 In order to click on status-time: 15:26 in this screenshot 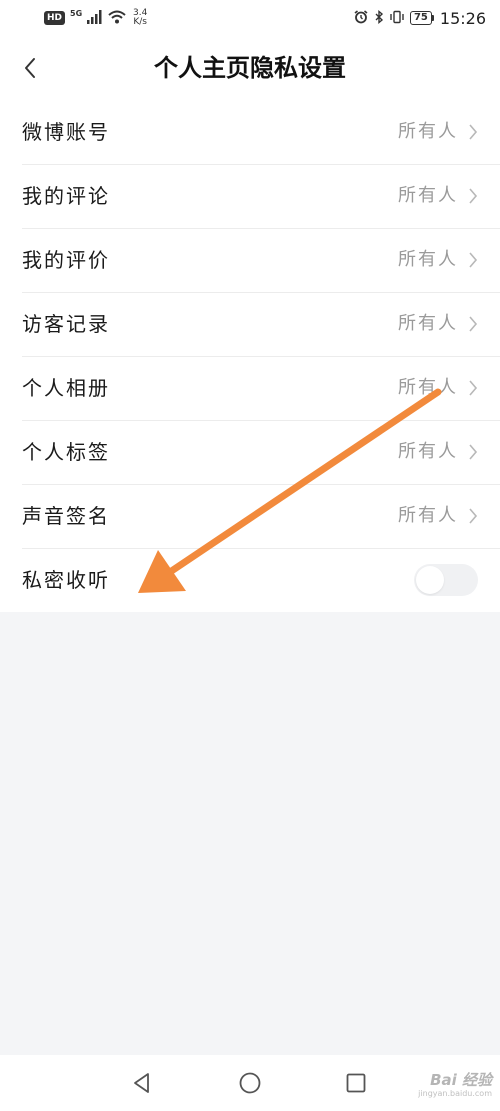, I will do `click(462, 18)`.